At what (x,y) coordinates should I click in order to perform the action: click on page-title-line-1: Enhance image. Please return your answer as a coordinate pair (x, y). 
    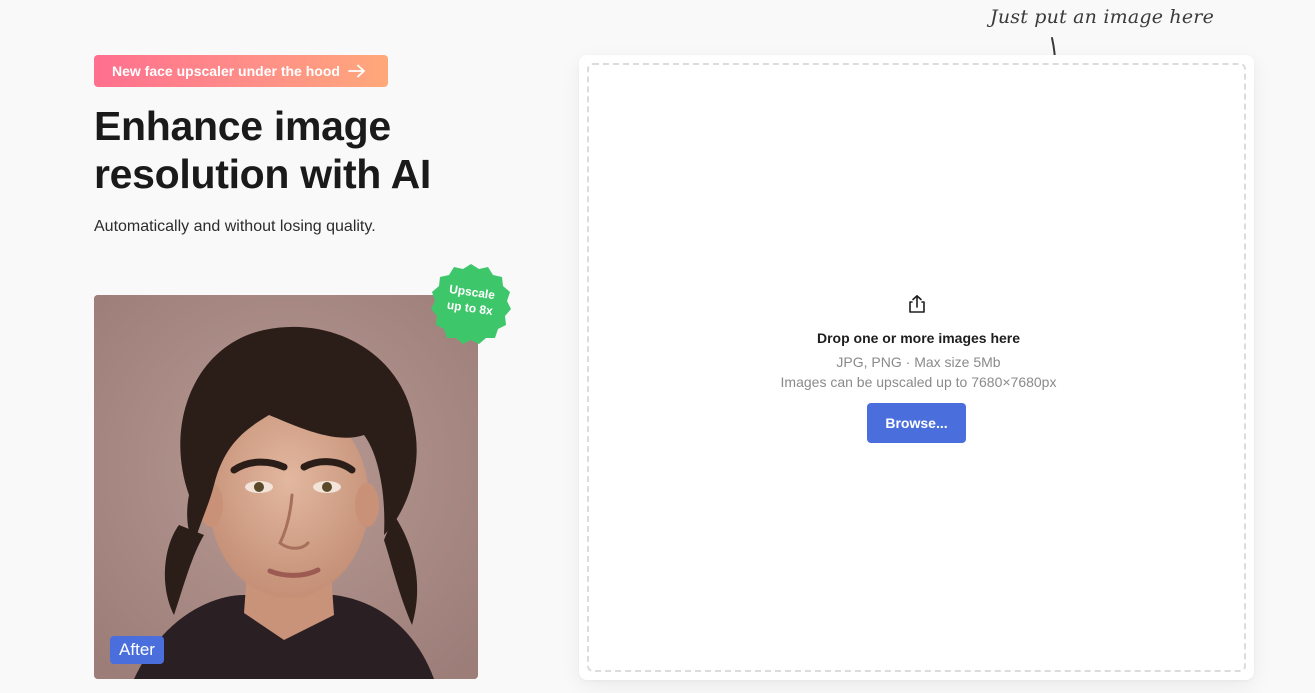
    Looking at the image, I should click on (242, 126).